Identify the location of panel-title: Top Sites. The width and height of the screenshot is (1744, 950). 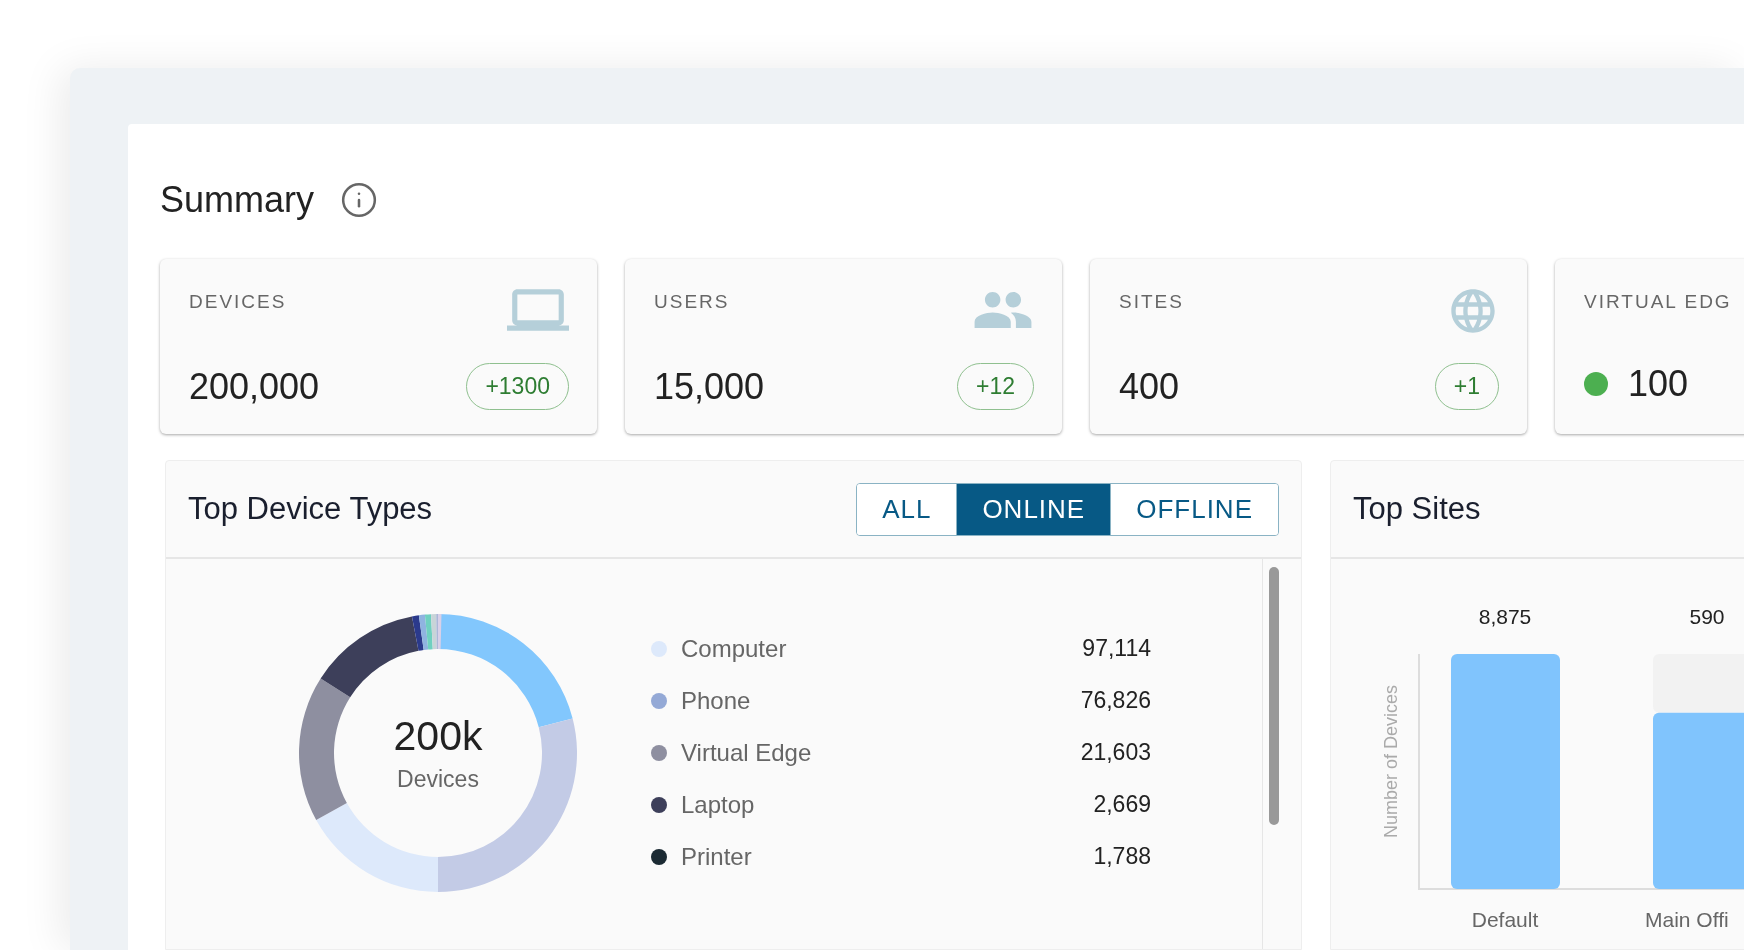
(1417, 509).